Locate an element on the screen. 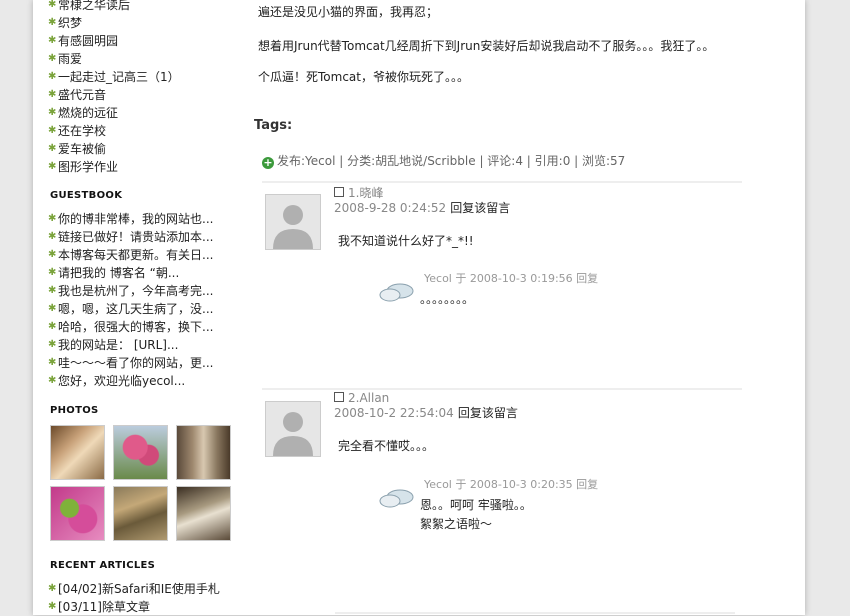 The width and height of the screenshot is (850, 616). comment-author: 2.Allan is located at coordinates (361, 398).